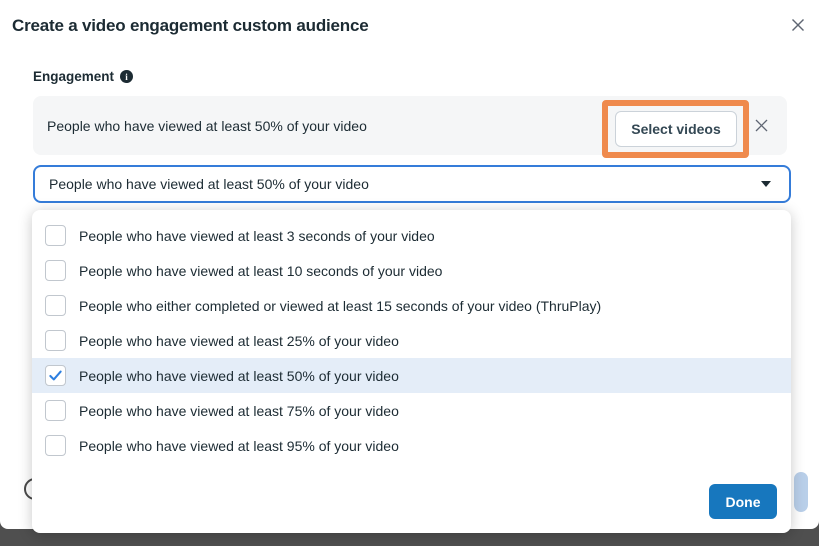 This screenshot has height=546, width=819. I want to click on close-icon, so click(798, 25).